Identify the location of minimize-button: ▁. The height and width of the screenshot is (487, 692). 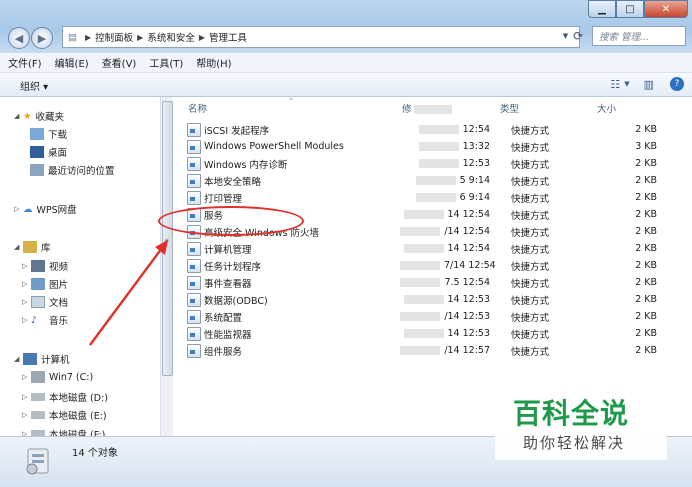
(602, 9).